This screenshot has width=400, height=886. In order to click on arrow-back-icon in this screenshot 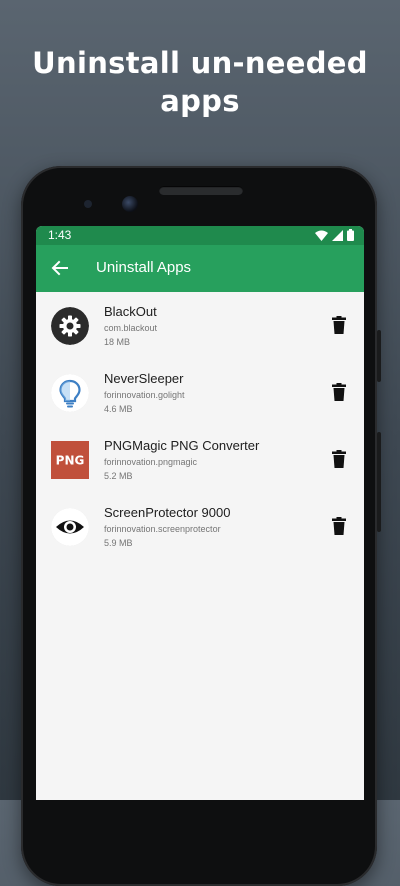, I will do `click(60, 268)`.